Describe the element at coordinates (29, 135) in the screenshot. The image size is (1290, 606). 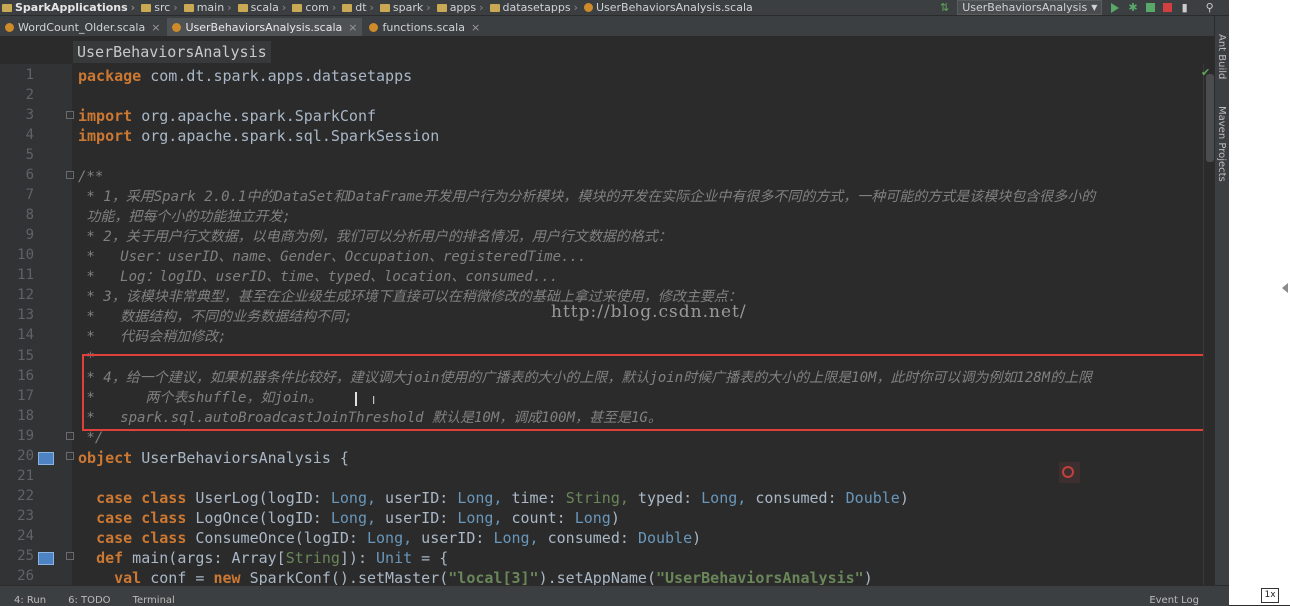
I see `line-number: 4` at that location.